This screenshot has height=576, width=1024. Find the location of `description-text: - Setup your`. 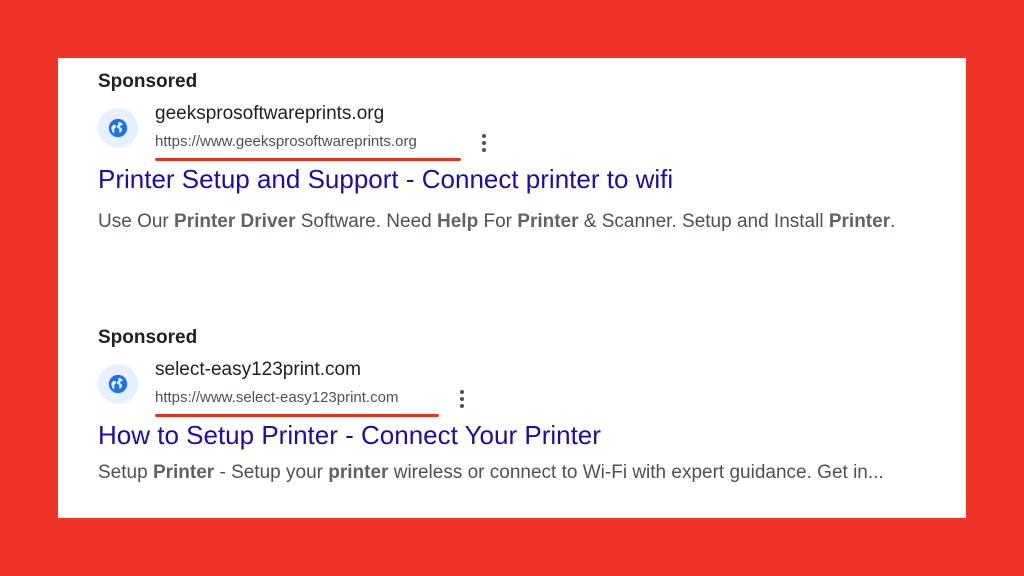

description-text: - Setup your is located at coordinates (271, 472).